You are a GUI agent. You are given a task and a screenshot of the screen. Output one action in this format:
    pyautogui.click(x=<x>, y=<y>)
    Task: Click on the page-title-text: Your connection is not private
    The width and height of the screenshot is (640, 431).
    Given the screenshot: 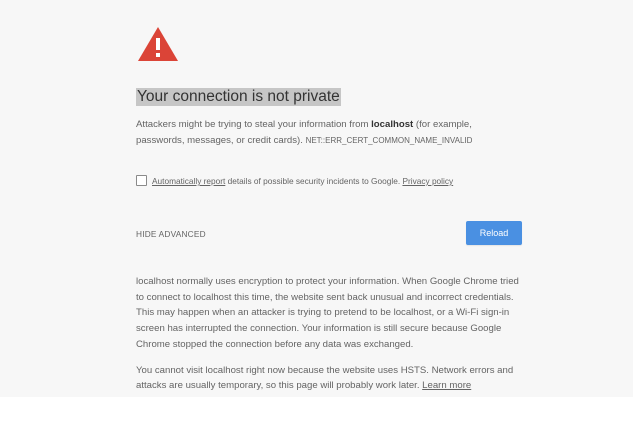 What is the action you would take?
    pyautogui.click(x=238, y=97)
    